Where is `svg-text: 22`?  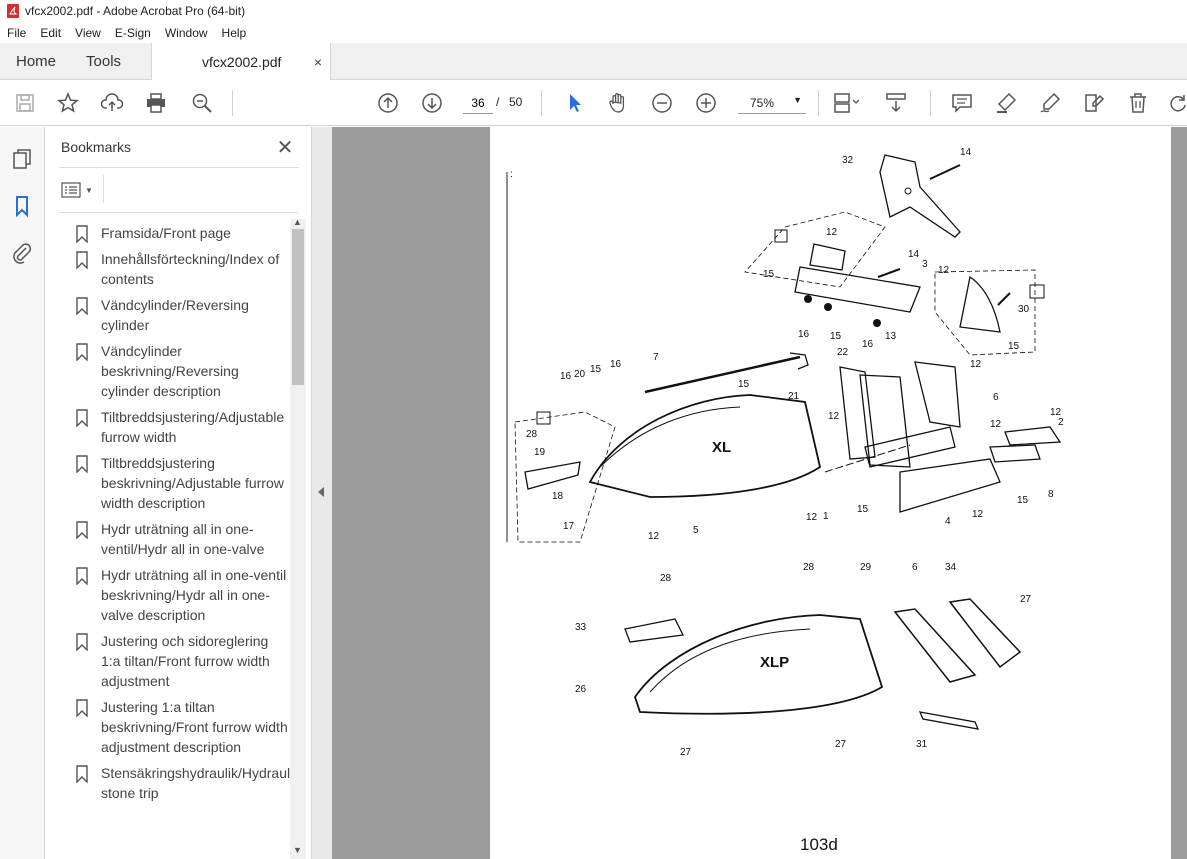 svg-text: 22 is located at coordinates (843, 352).